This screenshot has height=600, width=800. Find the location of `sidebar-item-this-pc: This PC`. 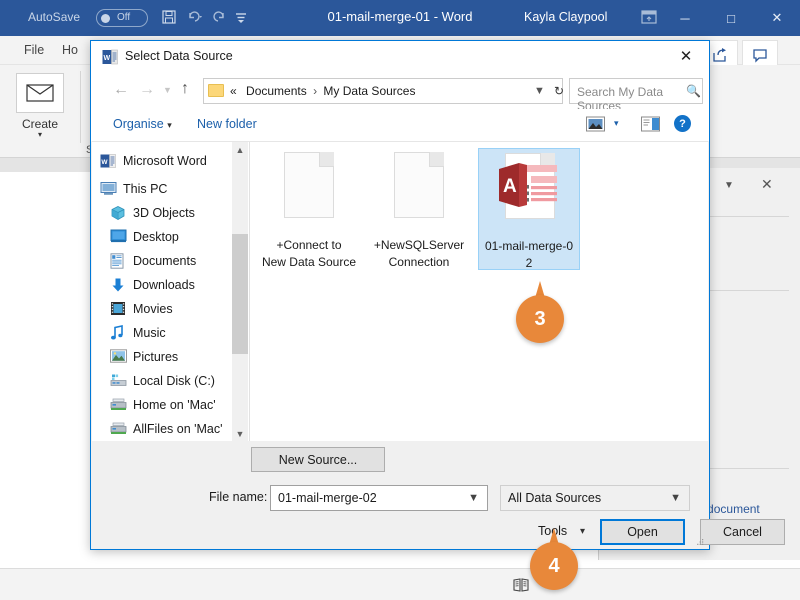

sidebar-item-this-pc: This PC is located at coordinates (163, 189).